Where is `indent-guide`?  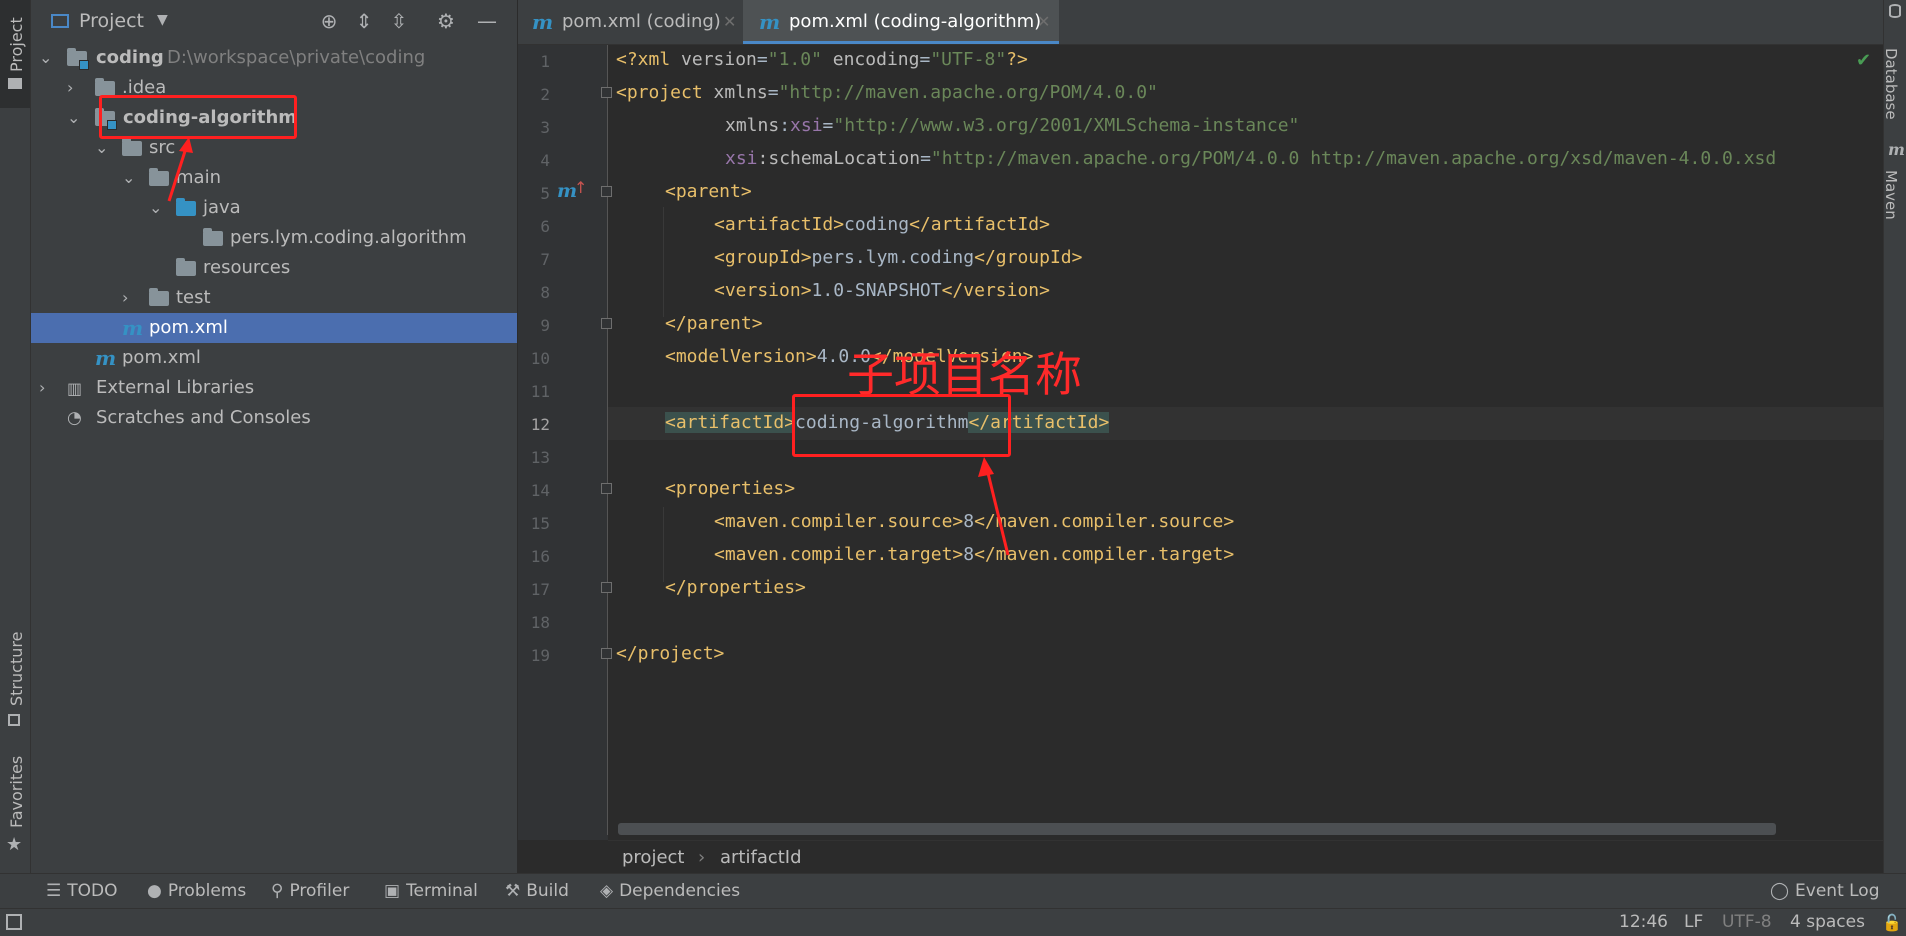 indent-guide is located at coordinates (663, 262).